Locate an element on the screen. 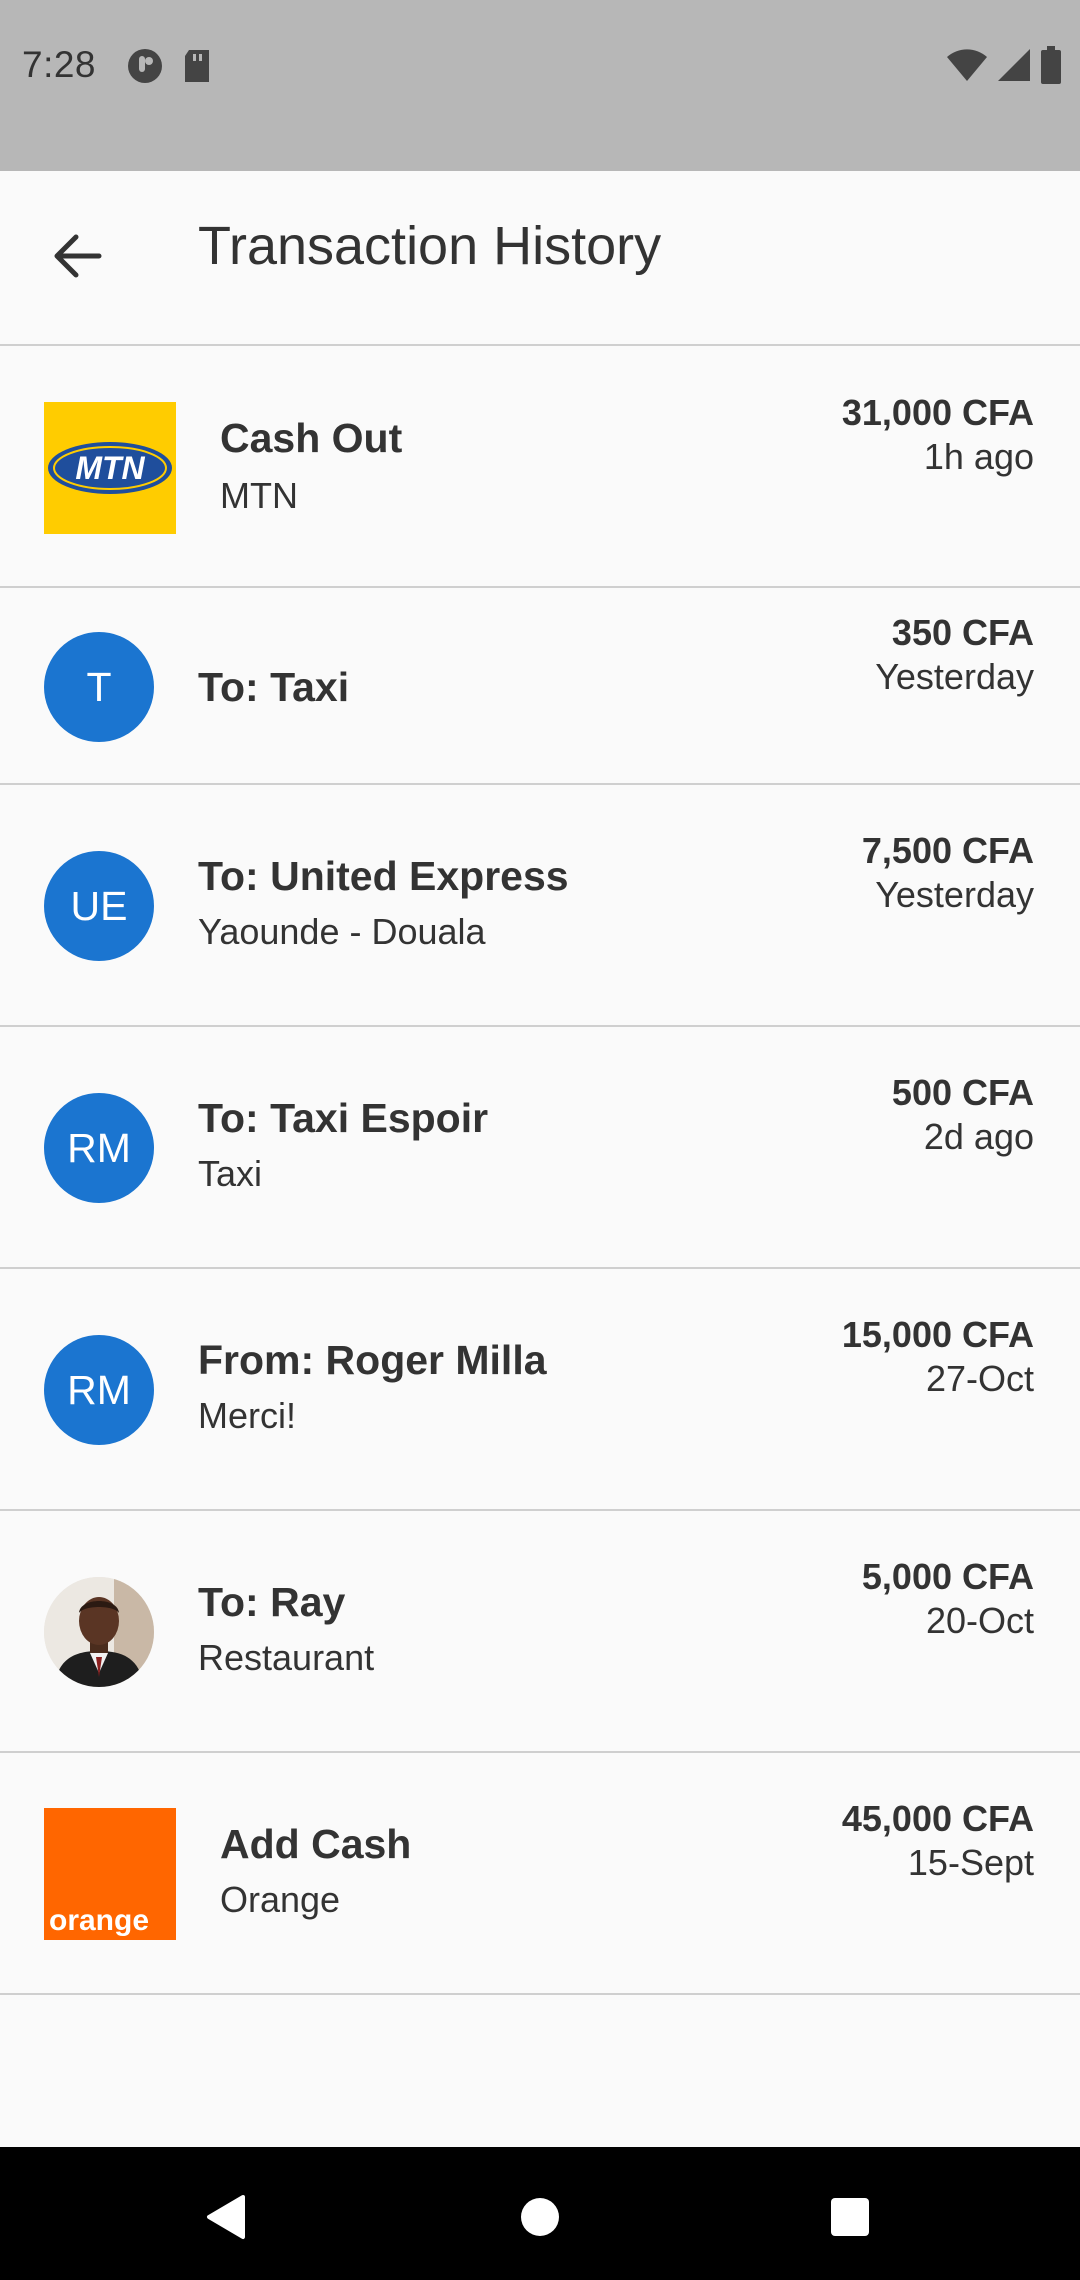 The width and height of the screenshot is (1080, 2280). app-bar: Transaction History is located at coordinates (540, 258).